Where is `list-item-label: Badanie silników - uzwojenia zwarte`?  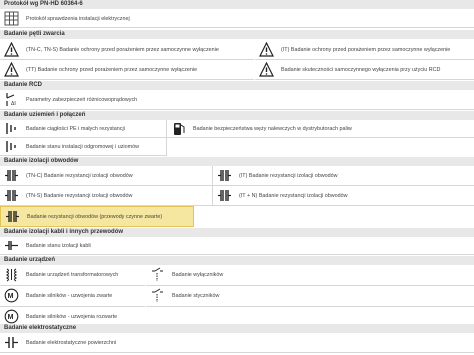 list-item-label: Badanie silników - uzwojenia zwarte is located at coordinates (69, 296).